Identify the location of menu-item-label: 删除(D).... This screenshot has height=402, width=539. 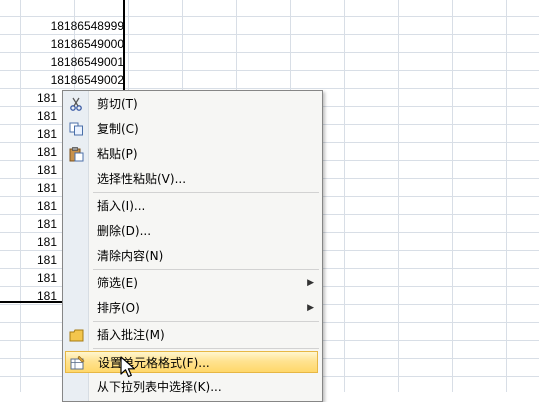
(124, 231).